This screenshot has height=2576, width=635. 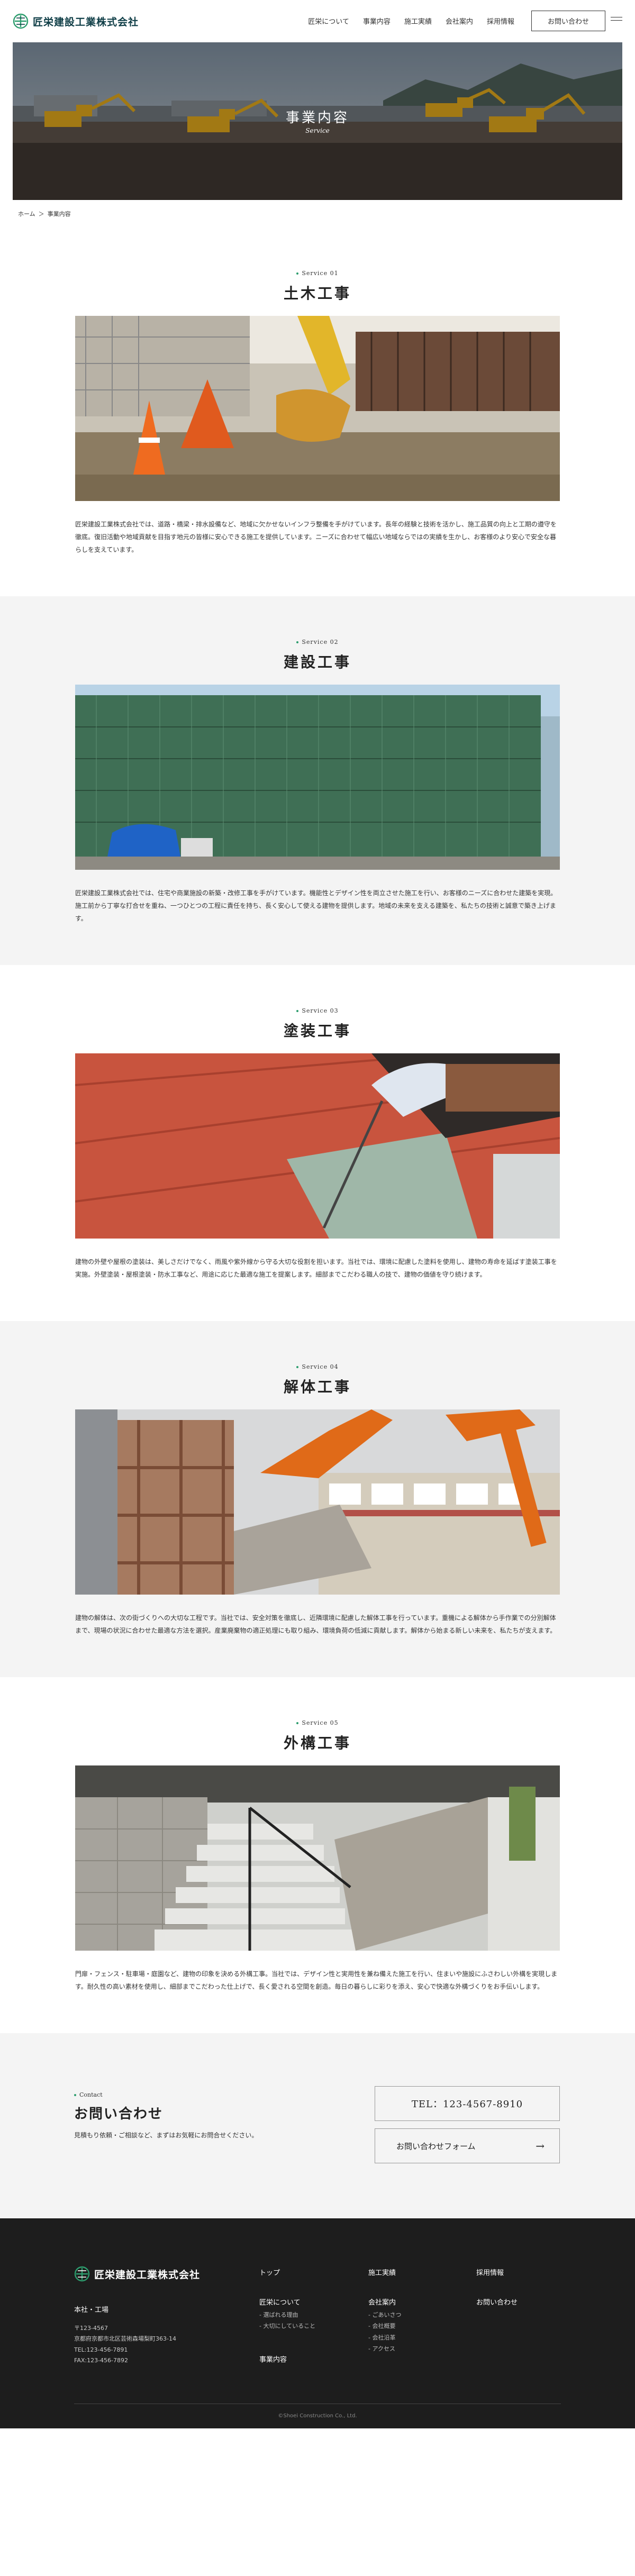 What do you see at coordinates (317, 1743) in the screenshot?
I see `service-title: 外構工事` at bounding box center [317, 1743].